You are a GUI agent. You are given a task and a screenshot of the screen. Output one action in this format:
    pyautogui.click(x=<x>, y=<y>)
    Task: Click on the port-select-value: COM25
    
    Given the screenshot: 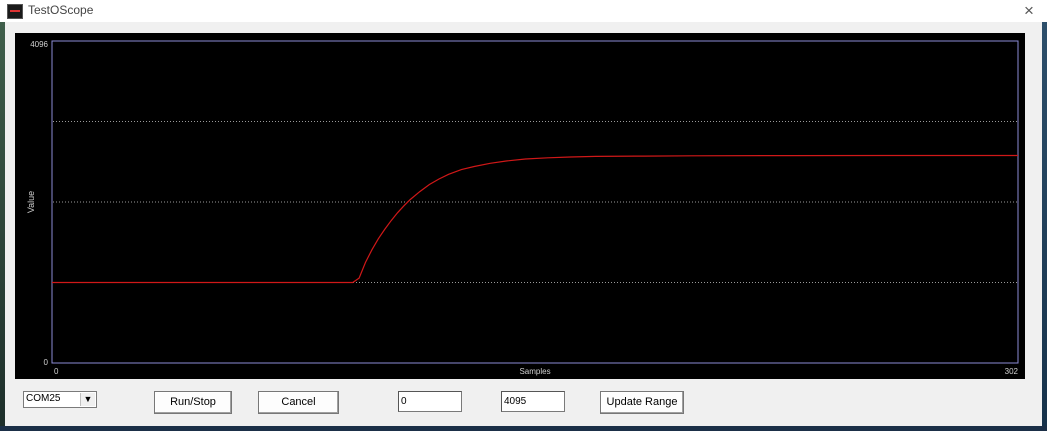 What is the action you would take?
    pyautogui.click(x=43, y=398)
    